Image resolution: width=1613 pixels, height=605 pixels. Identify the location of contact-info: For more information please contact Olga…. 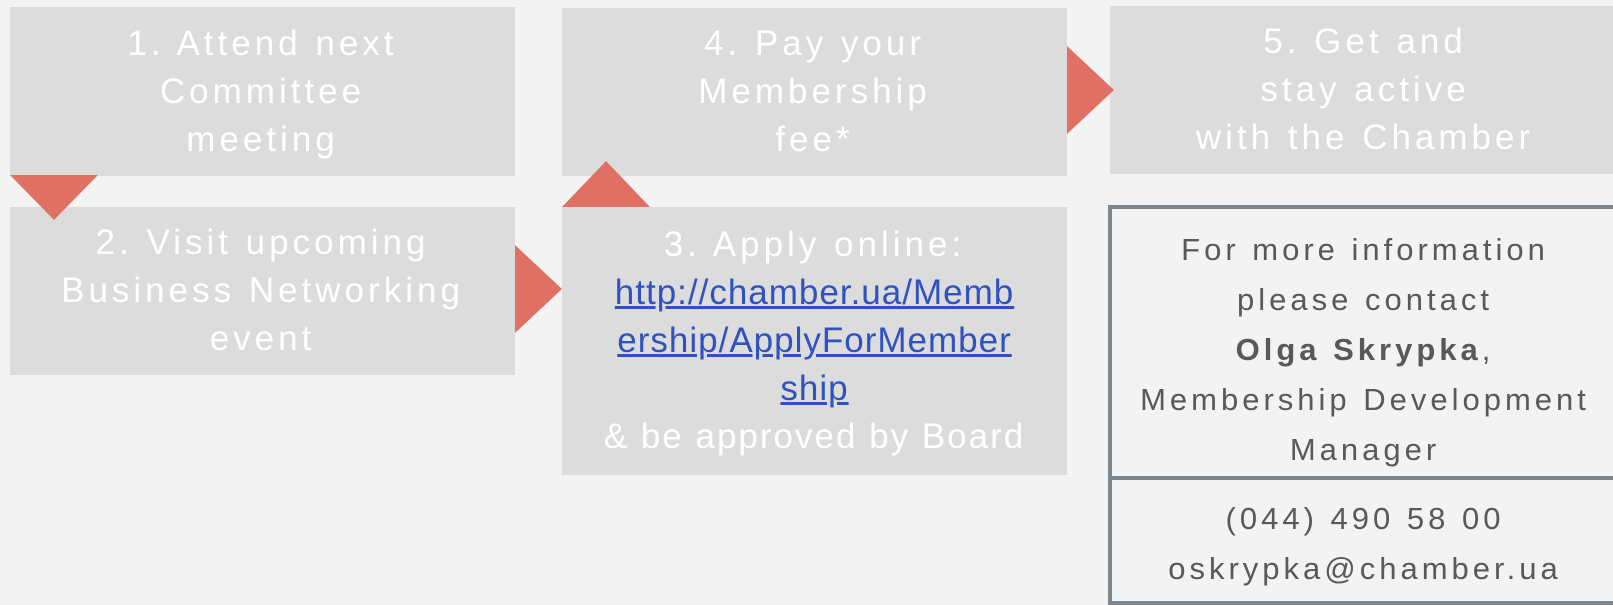
(1362, 344).